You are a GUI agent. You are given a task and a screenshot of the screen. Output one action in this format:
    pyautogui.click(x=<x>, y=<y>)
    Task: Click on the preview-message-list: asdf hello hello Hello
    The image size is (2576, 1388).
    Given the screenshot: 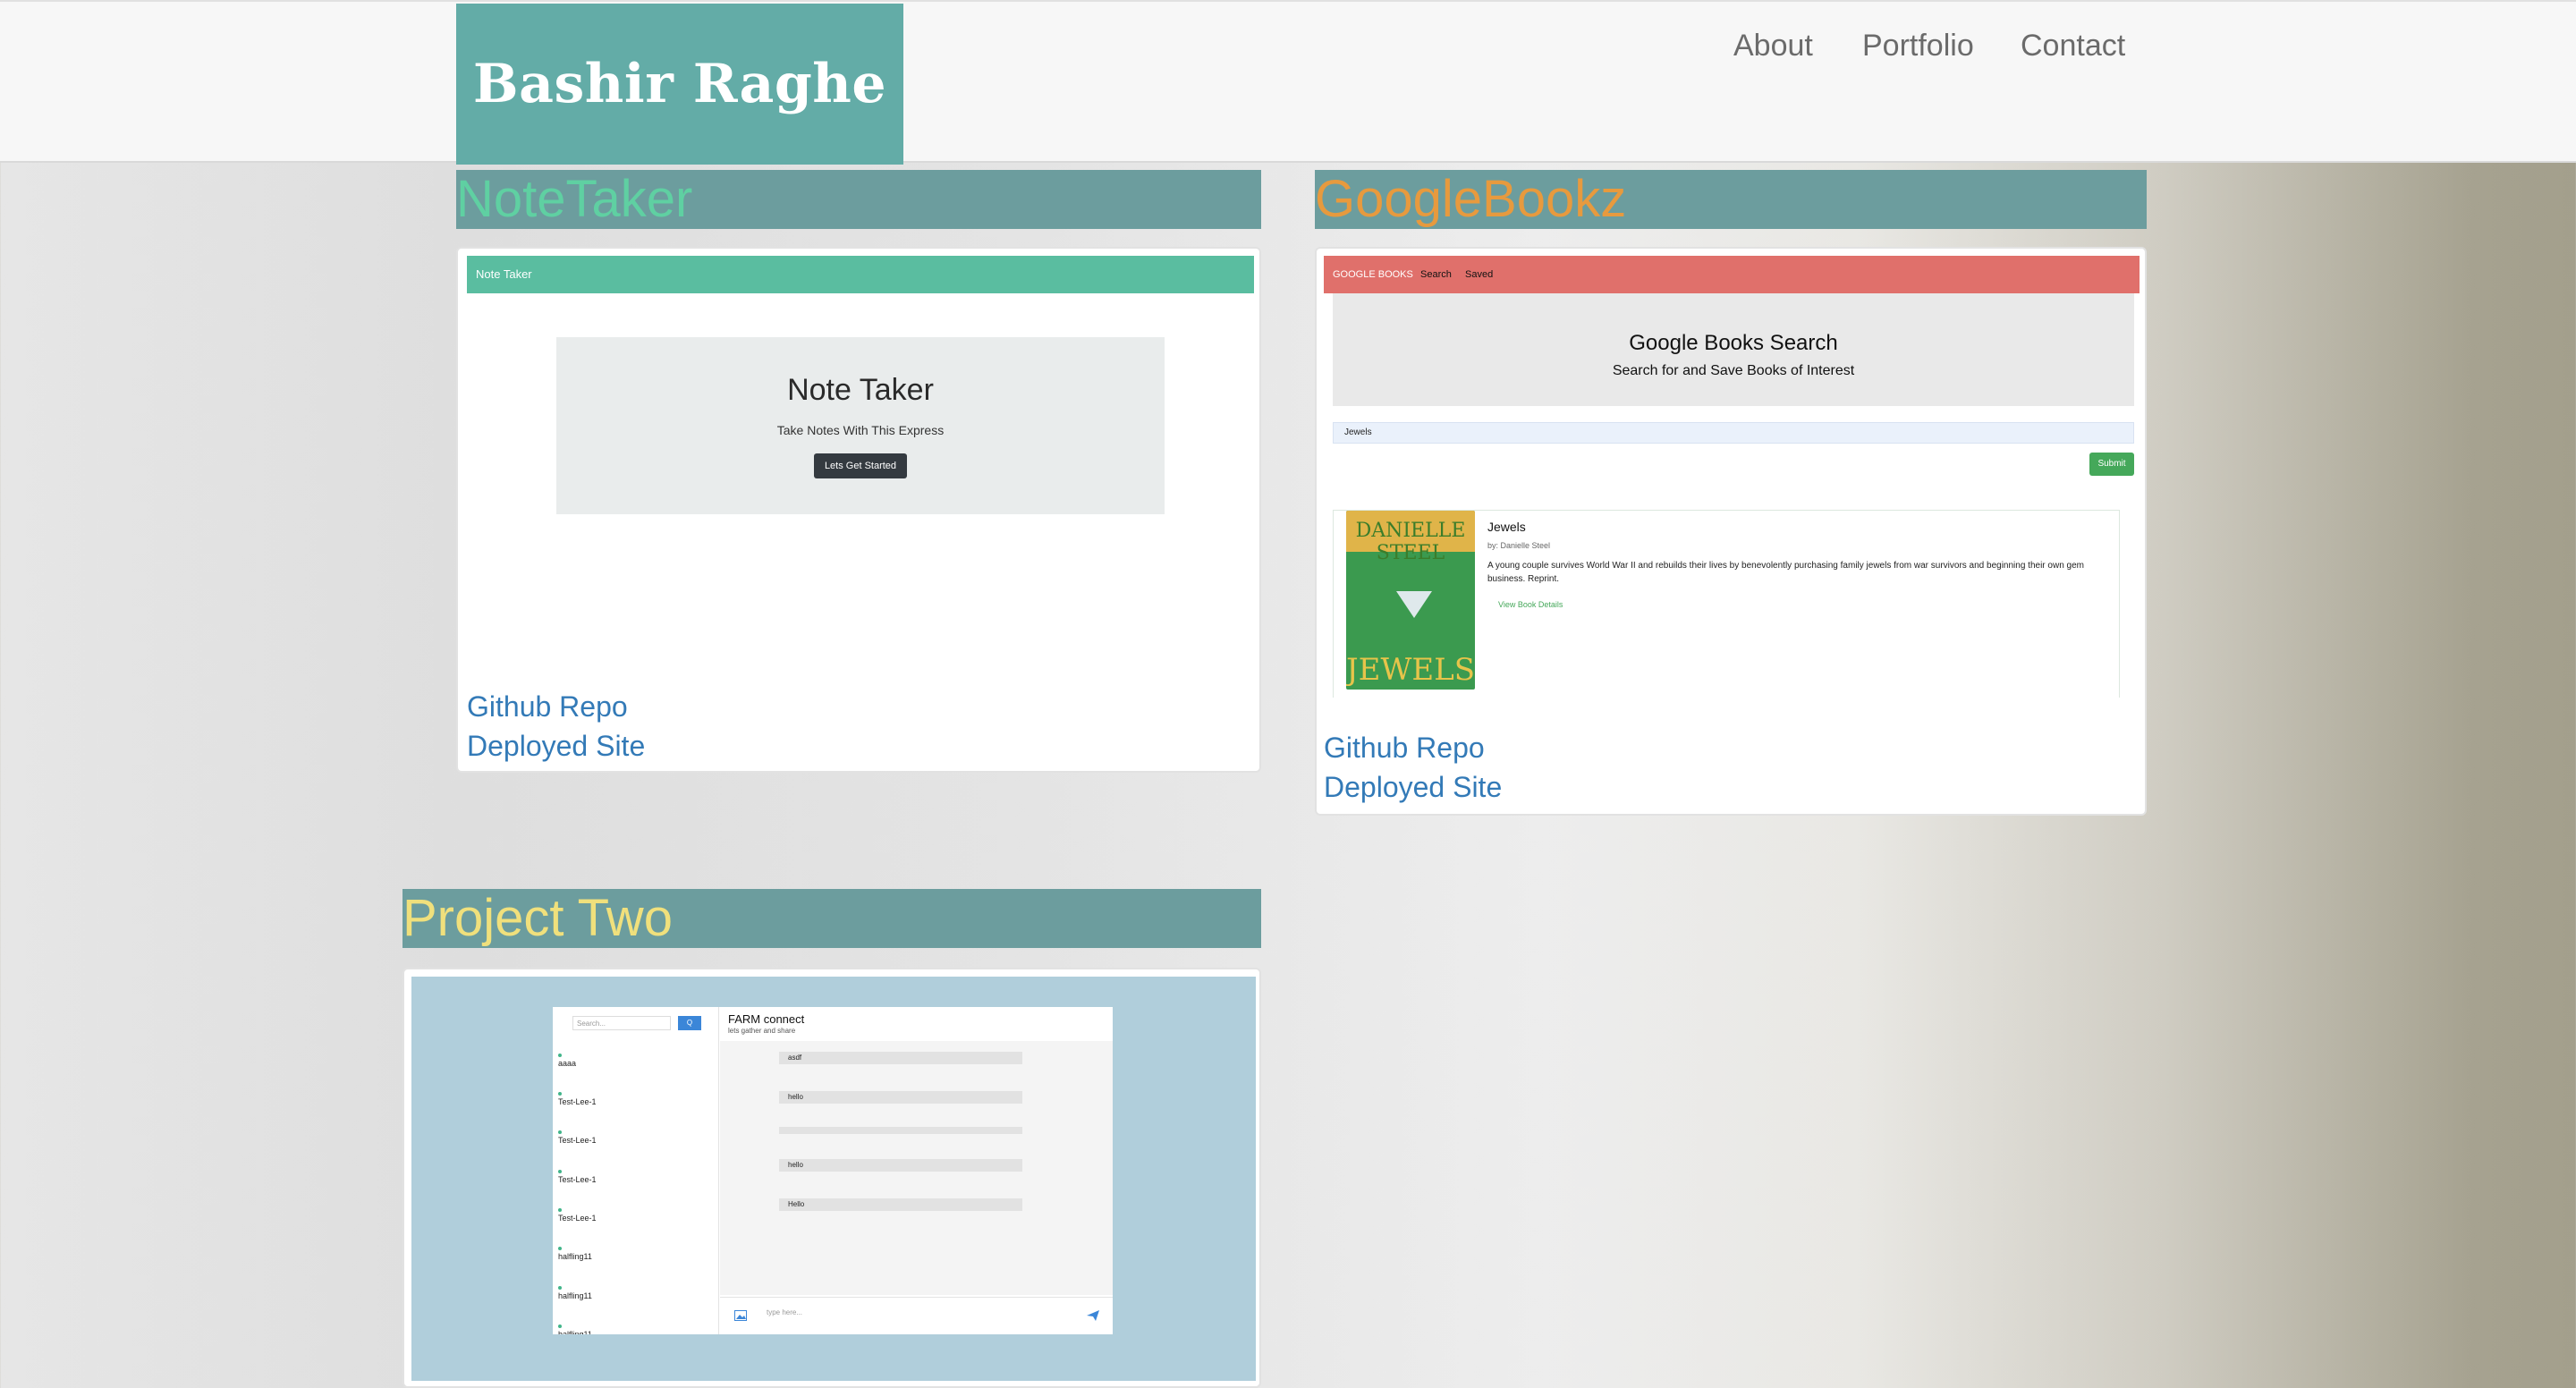 What is the action you would take?
    pyautogui.click(x=916, y=1168)
    